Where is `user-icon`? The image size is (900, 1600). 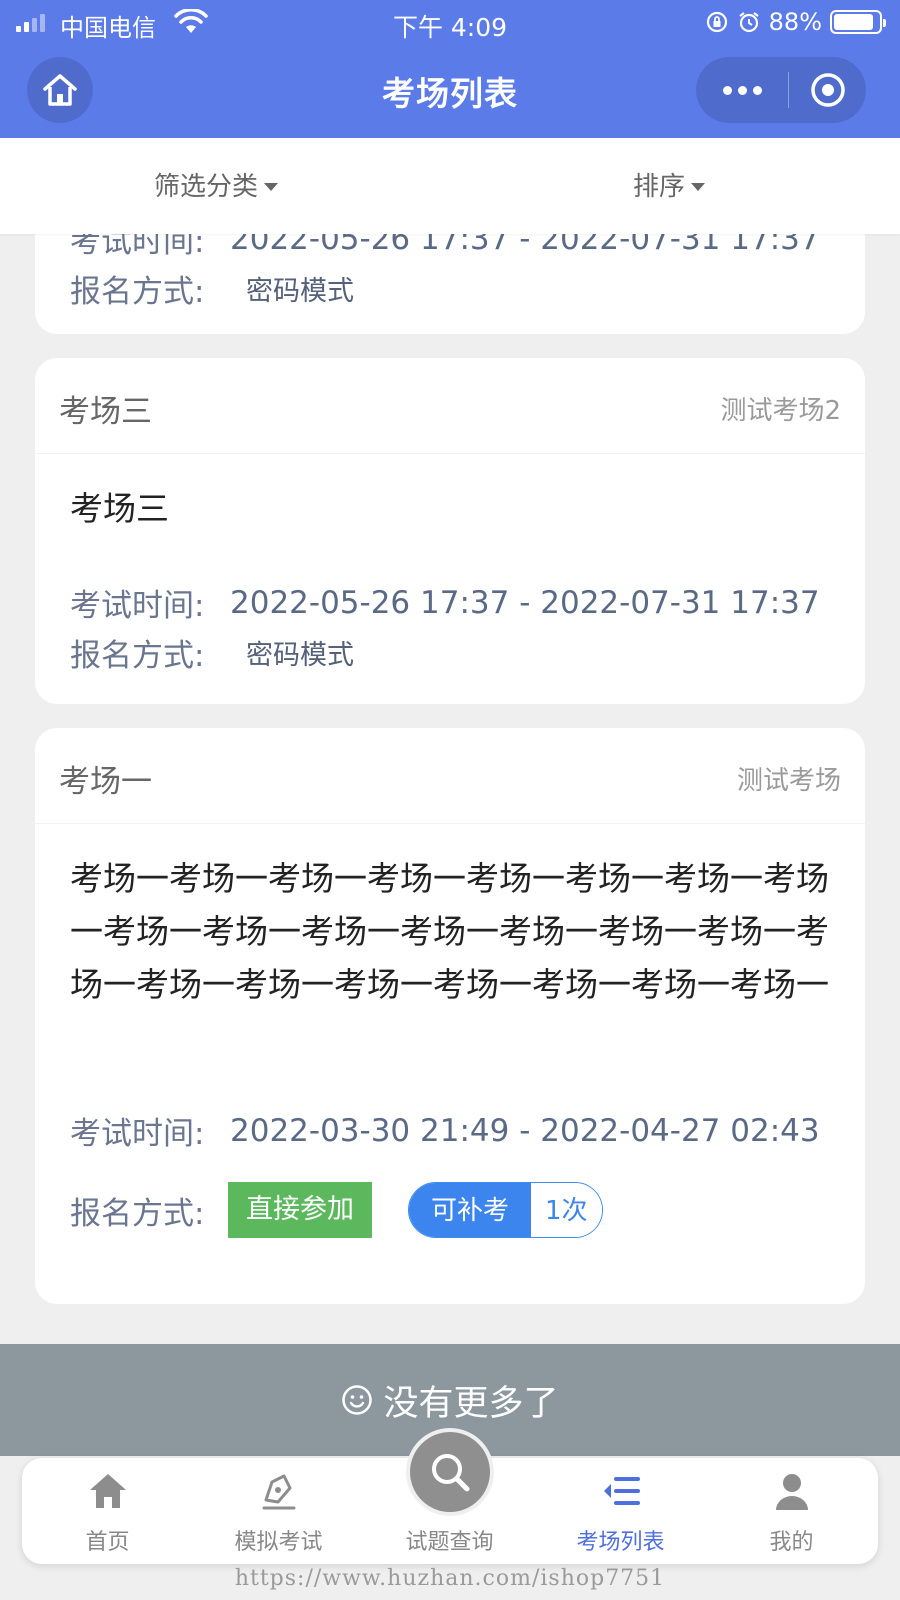 user-icon is located at coordinates (792, 1492).